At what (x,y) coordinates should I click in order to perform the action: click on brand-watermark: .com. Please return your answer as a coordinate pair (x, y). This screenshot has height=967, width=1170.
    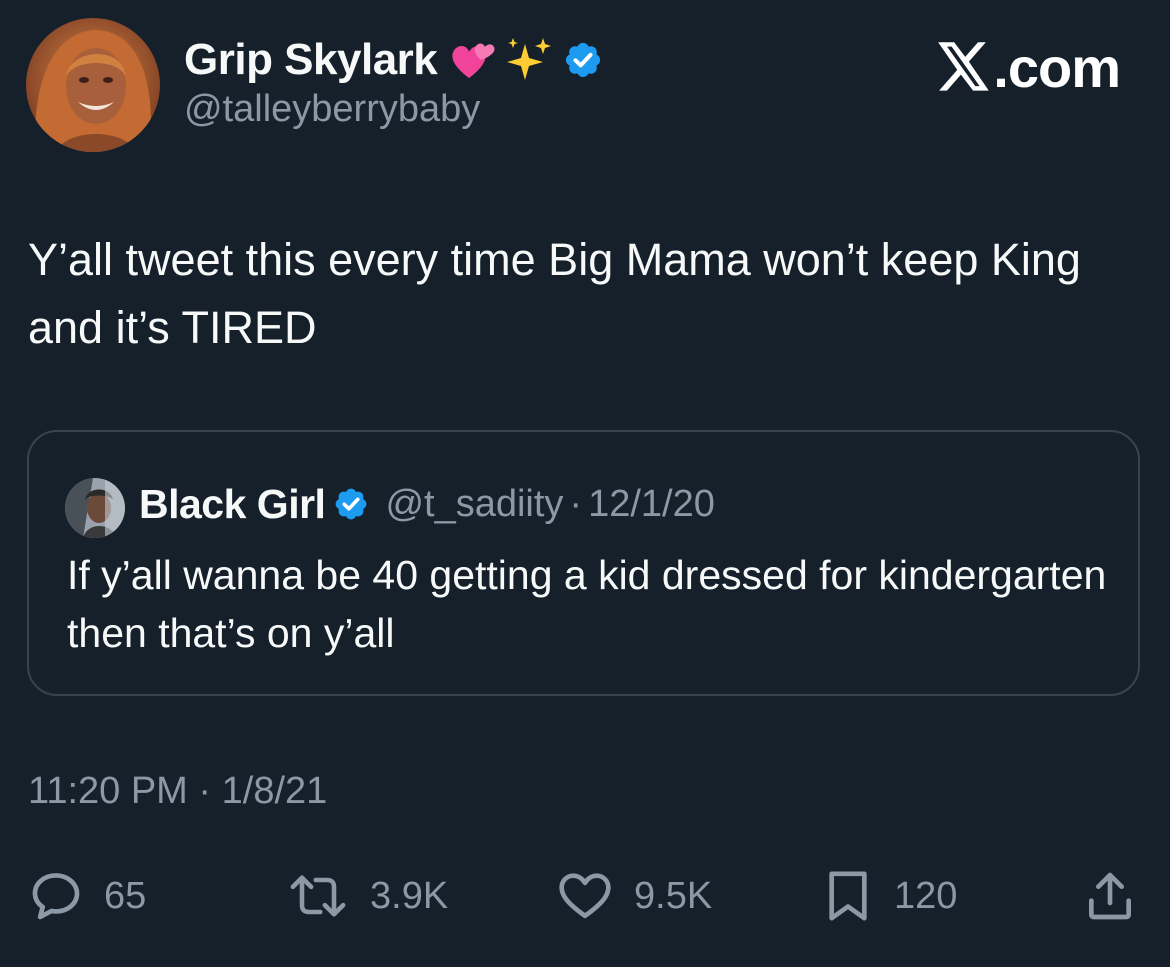
    Looking at the image, I should click on (1029, 67).